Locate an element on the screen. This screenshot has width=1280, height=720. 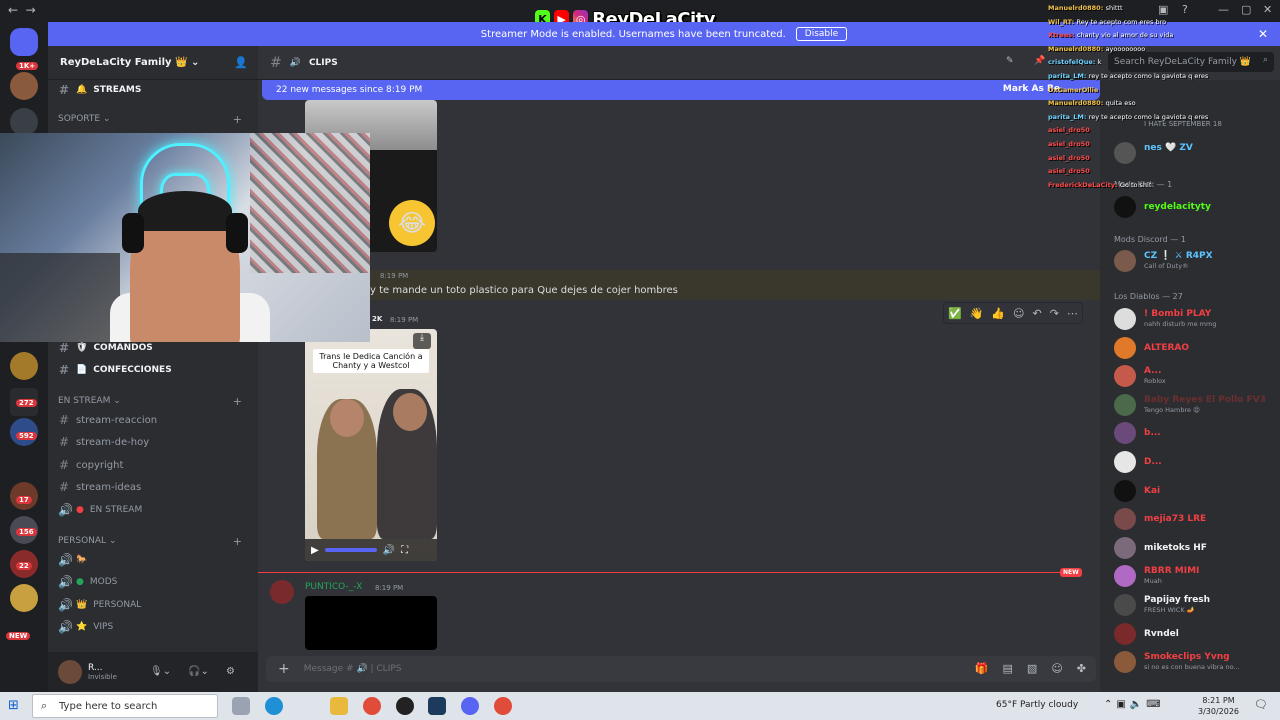
check-reaction-icon: ✅ is located at coordinates (955, 313).